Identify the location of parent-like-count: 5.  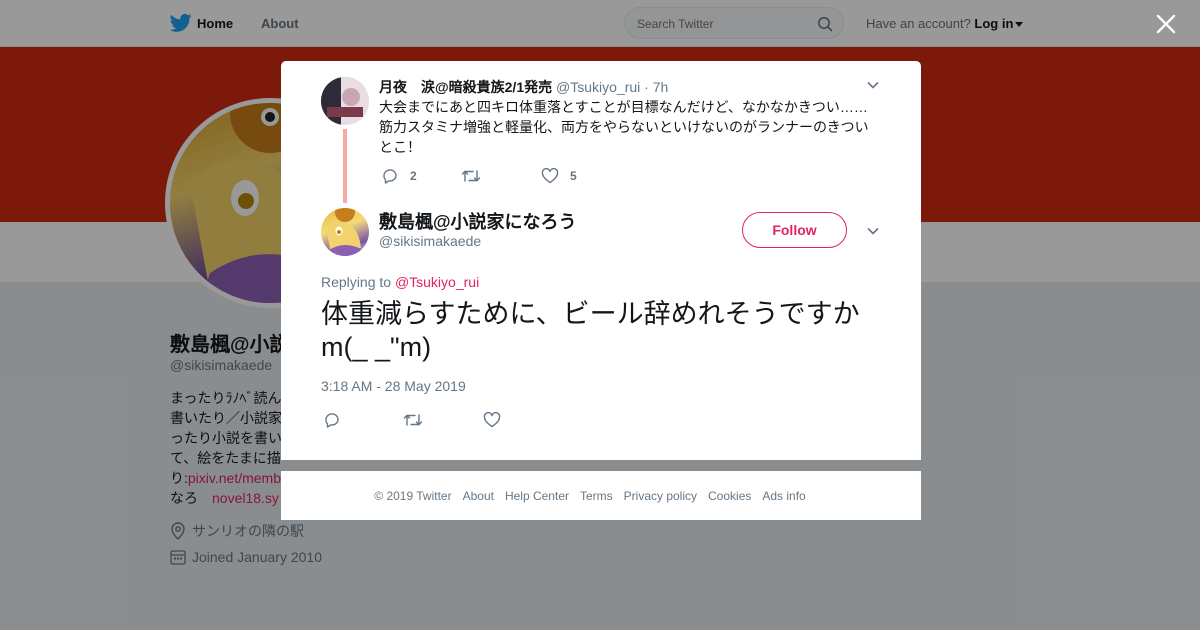
(573, 176).